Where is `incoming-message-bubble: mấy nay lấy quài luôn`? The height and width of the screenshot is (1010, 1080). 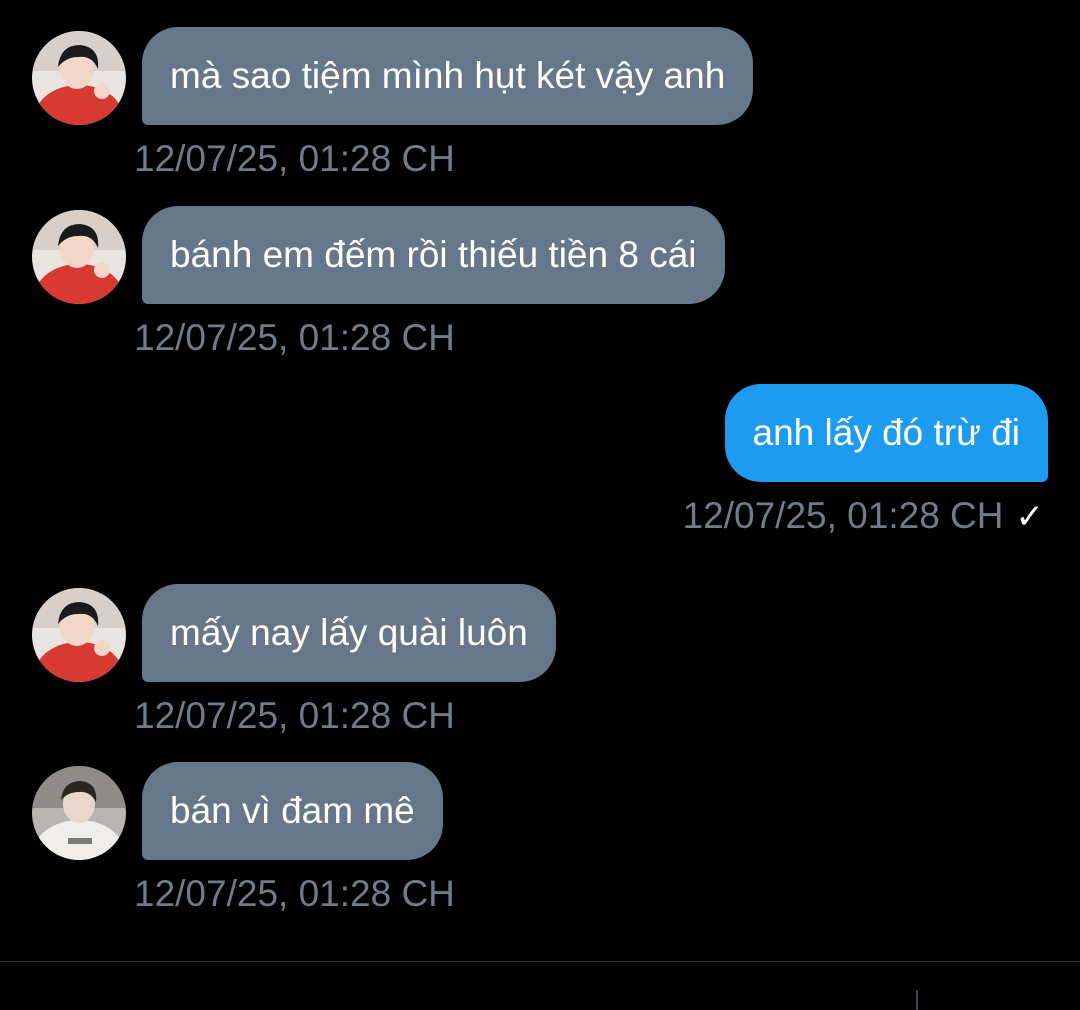 incoming-message-bubble: mấy nay lấy quài luôn is located at coordinates (349, 633).